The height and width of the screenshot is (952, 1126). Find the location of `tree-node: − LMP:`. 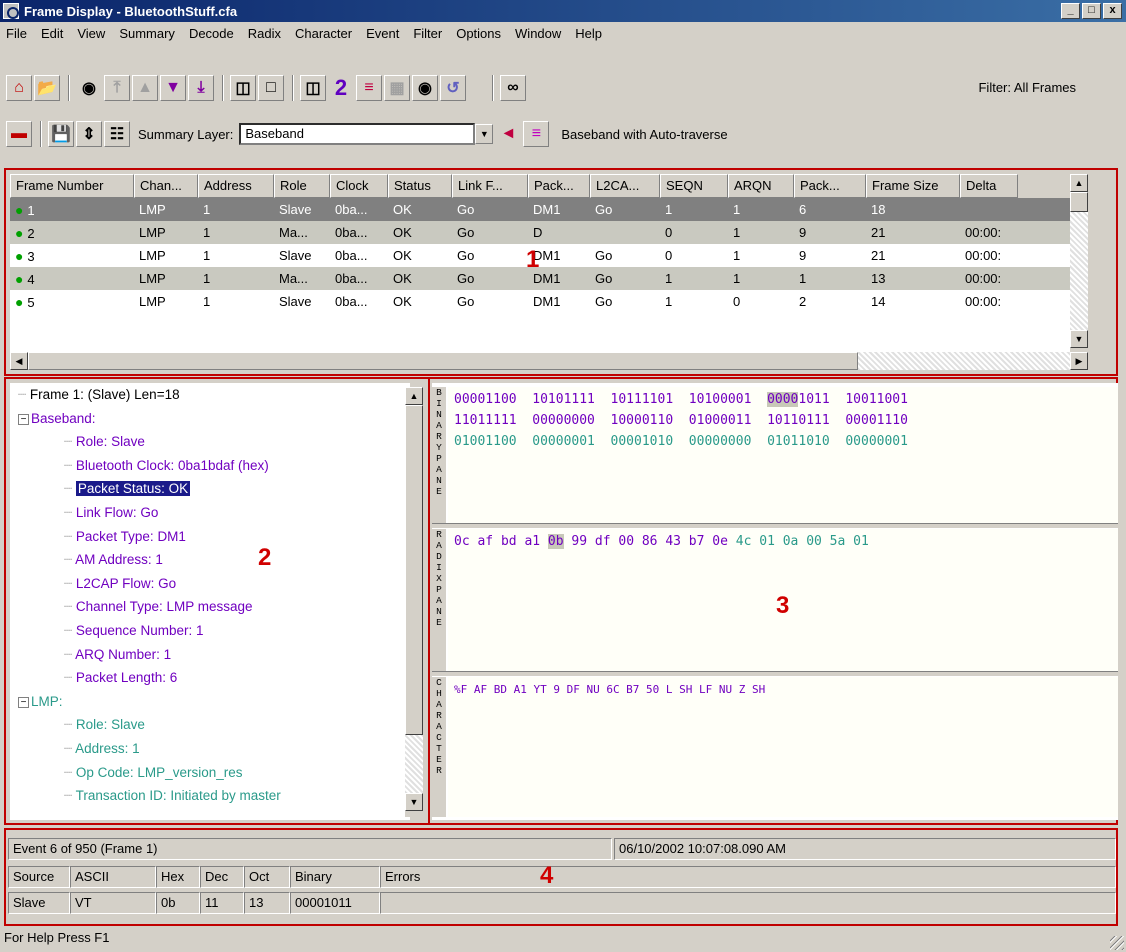

tree-node: − LMP: is located at coordinates (210, 702).